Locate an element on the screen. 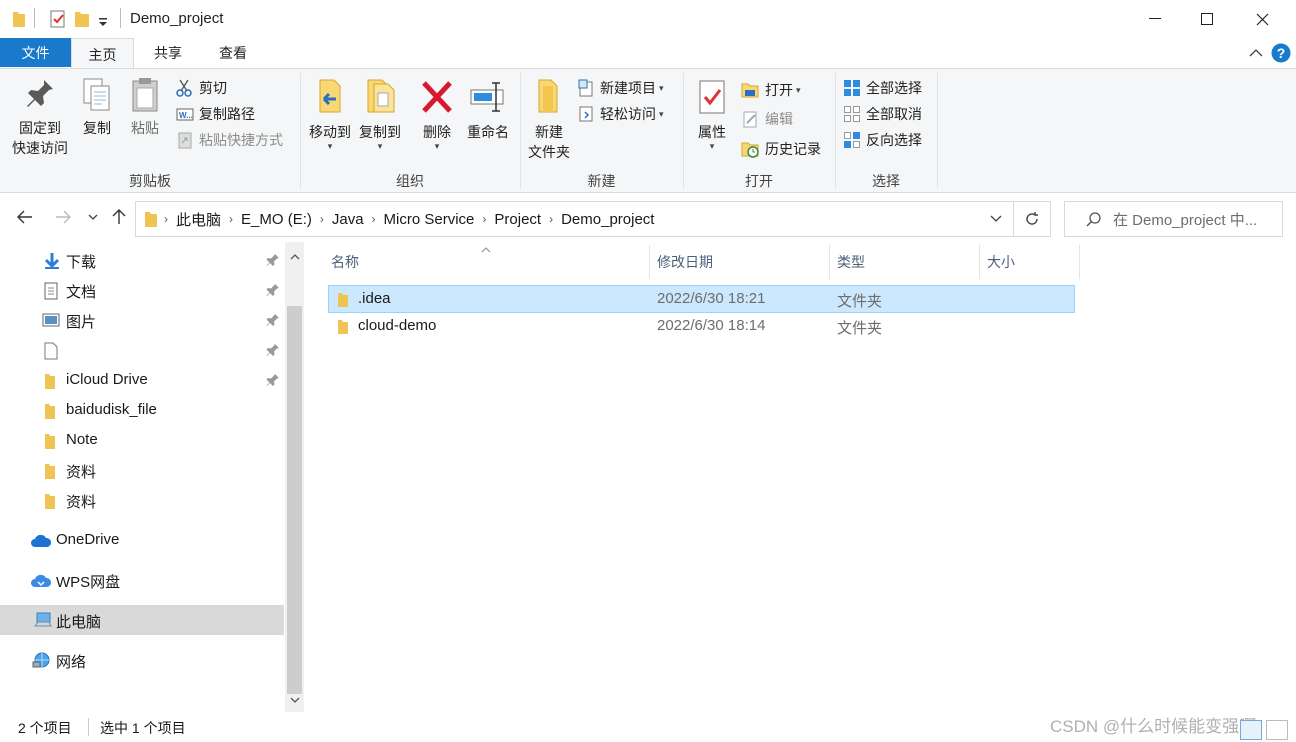 This screenshot has width=1296, height=742. nav-item-materials-1: 资料 is located at coordinates (142, 470).